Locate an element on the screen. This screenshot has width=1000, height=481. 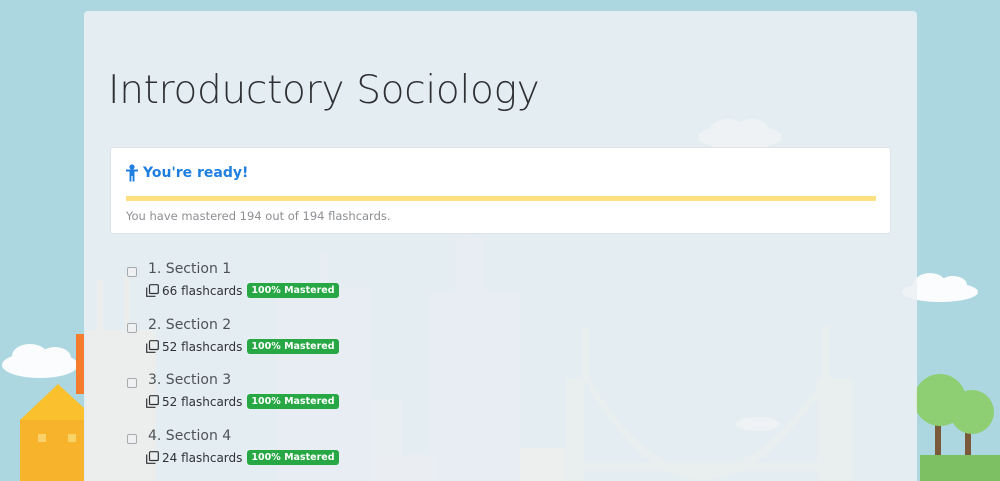
readiness-heading: You're ready! is located at coordinates (186, 173).